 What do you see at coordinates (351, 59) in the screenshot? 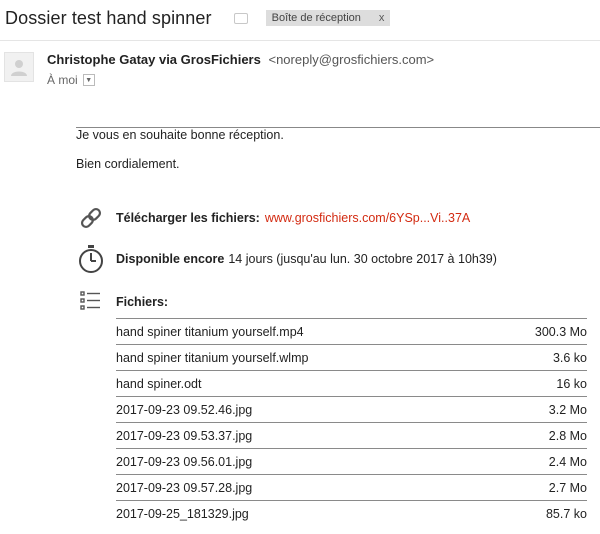
I see `sender-email: <noreply@grosfichiers.com>` at bounding box center [351, 59].